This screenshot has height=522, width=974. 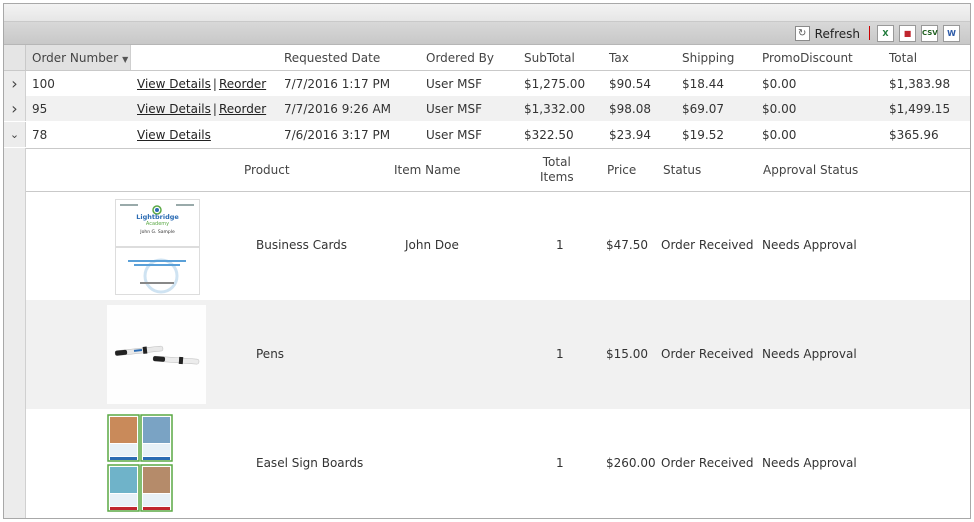 I want to click on pens-thumbnail, so click(x=156, y=354).